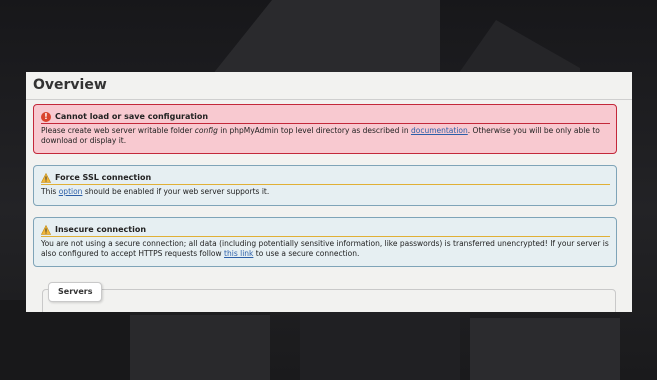  Describe the element at coordinates (439, 130) in the screenshot. I see `documentation-link: documentation` at that location.